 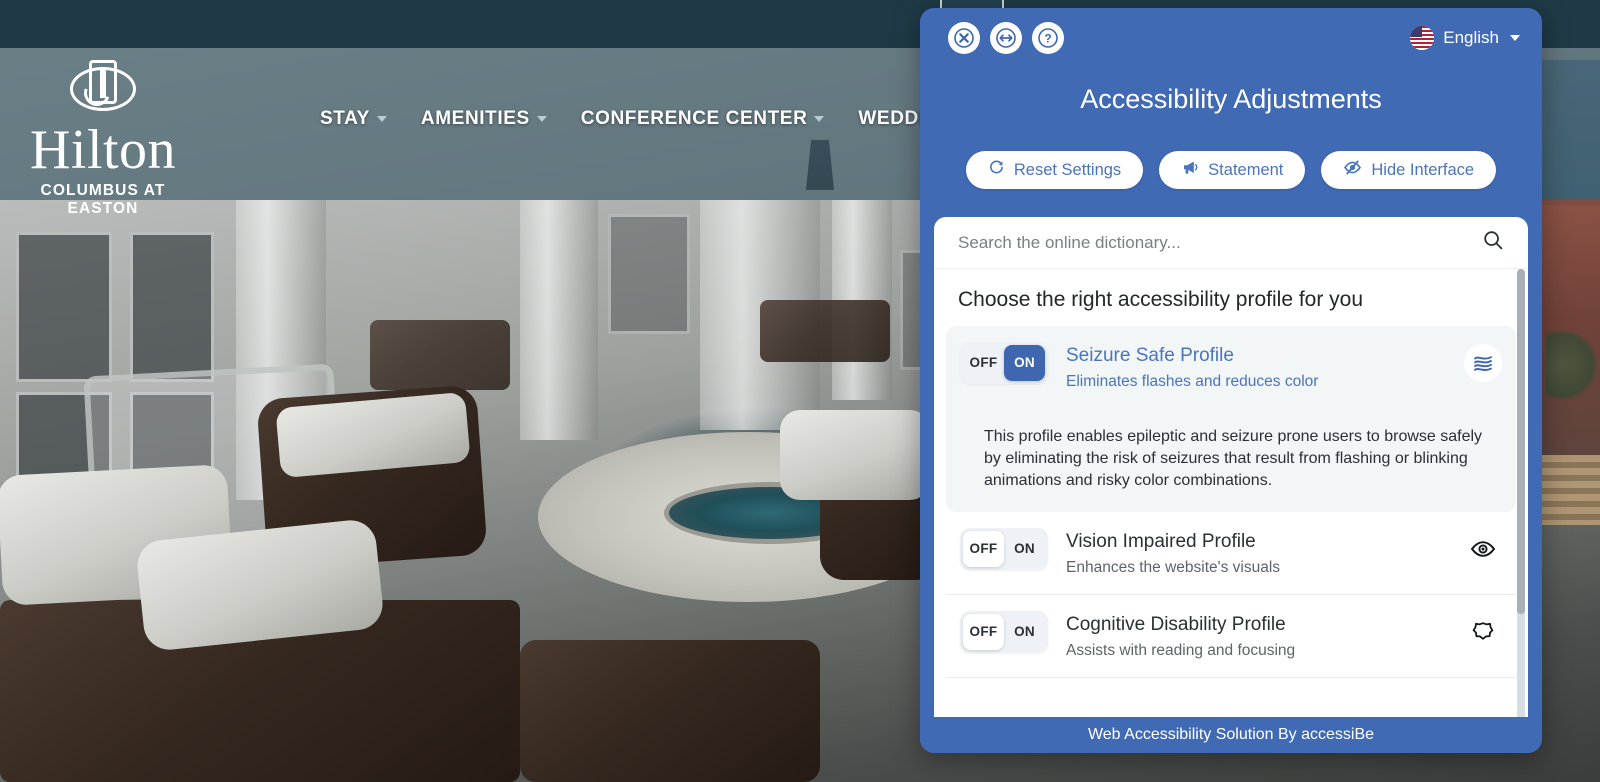 What do you see at coordinates (1471, 37) in the screenshot?
I see `language-label: English` at bounding box center [1471, 37].